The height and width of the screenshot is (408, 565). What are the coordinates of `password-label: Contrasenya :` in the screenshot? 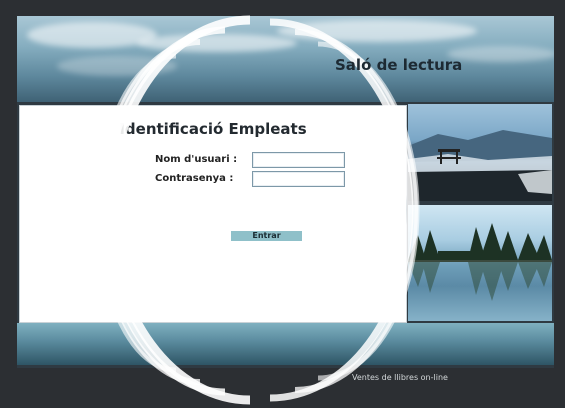 It's located at (194, 178).